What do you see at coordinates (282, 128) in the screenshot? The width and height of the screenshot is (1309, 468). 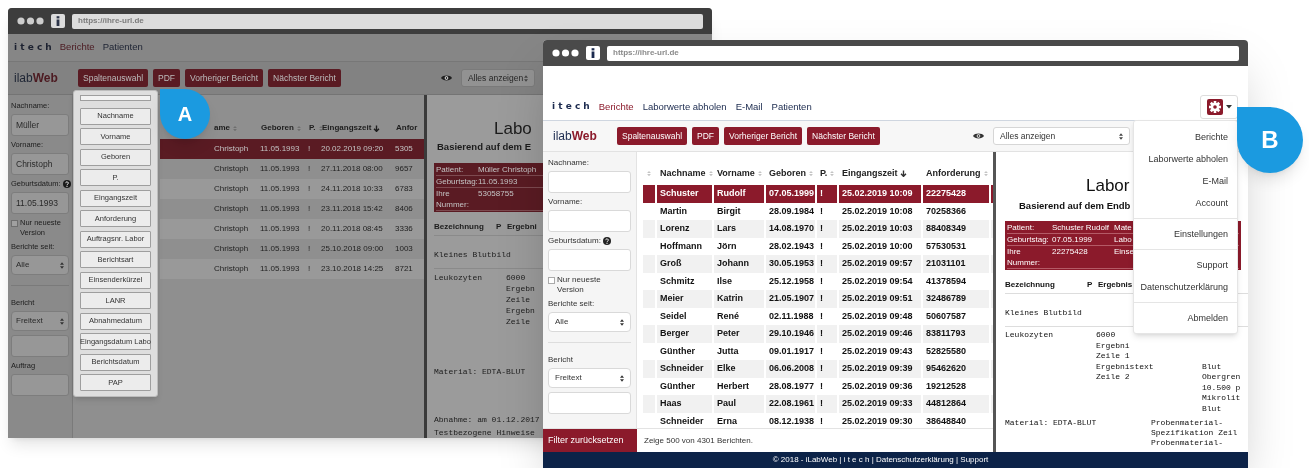 I see `column-header: Geboren` at bounding box center [282, 128].